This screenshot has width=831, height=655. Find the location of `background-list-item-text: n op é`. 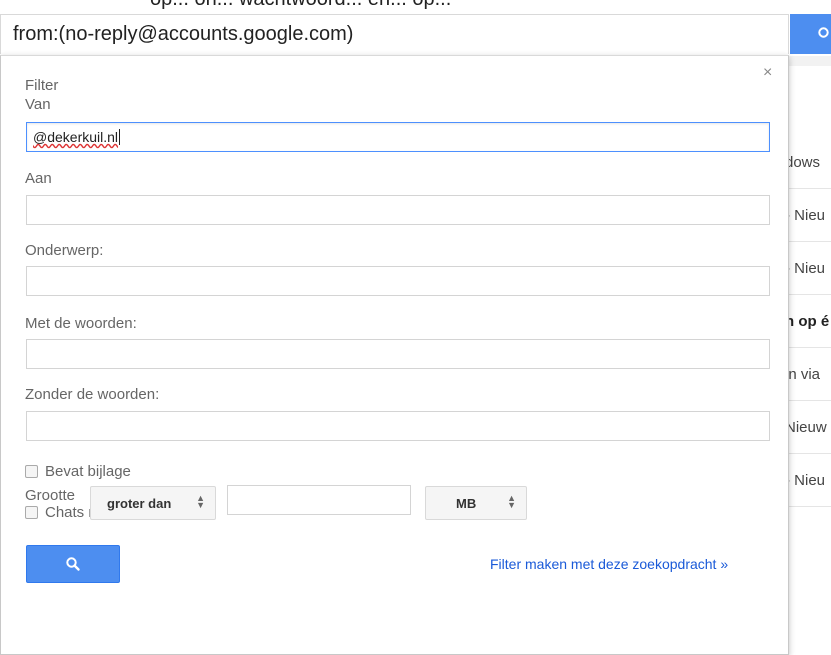

background-list-item-text: n op é is located at coordinates (807, 321).